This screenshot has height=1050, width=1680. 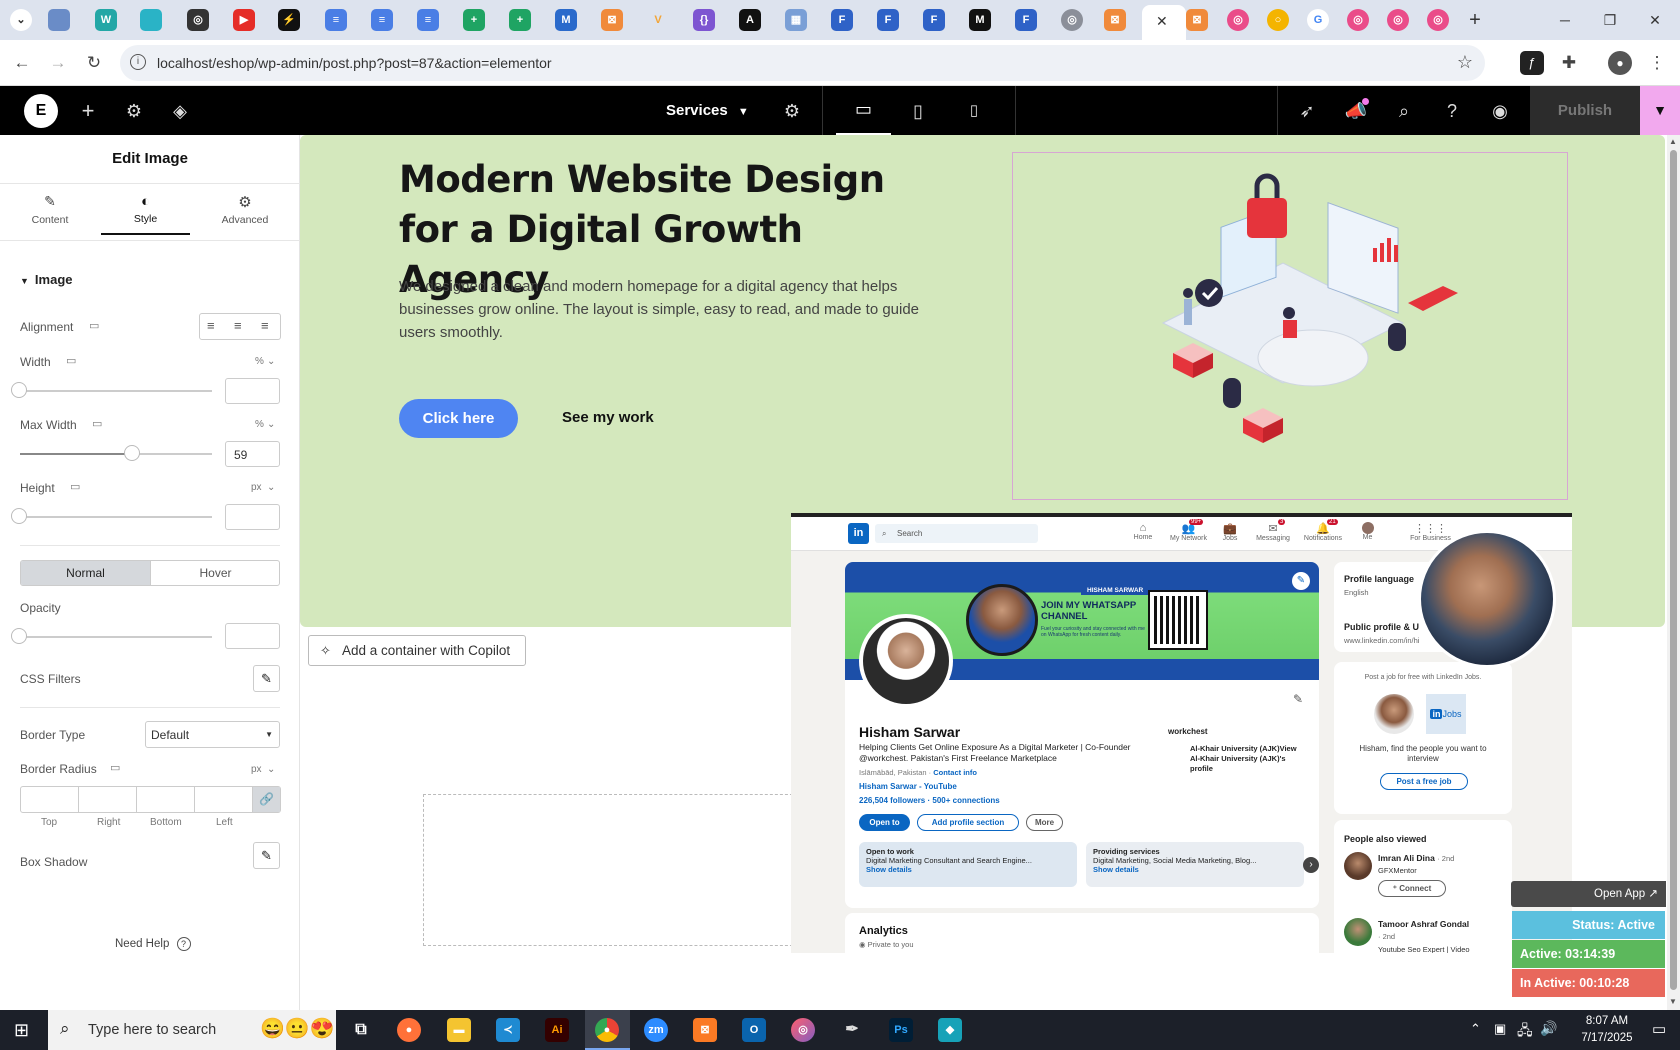 I want to click on border-radius-unit-selector: px, so click(x=256, y=769).